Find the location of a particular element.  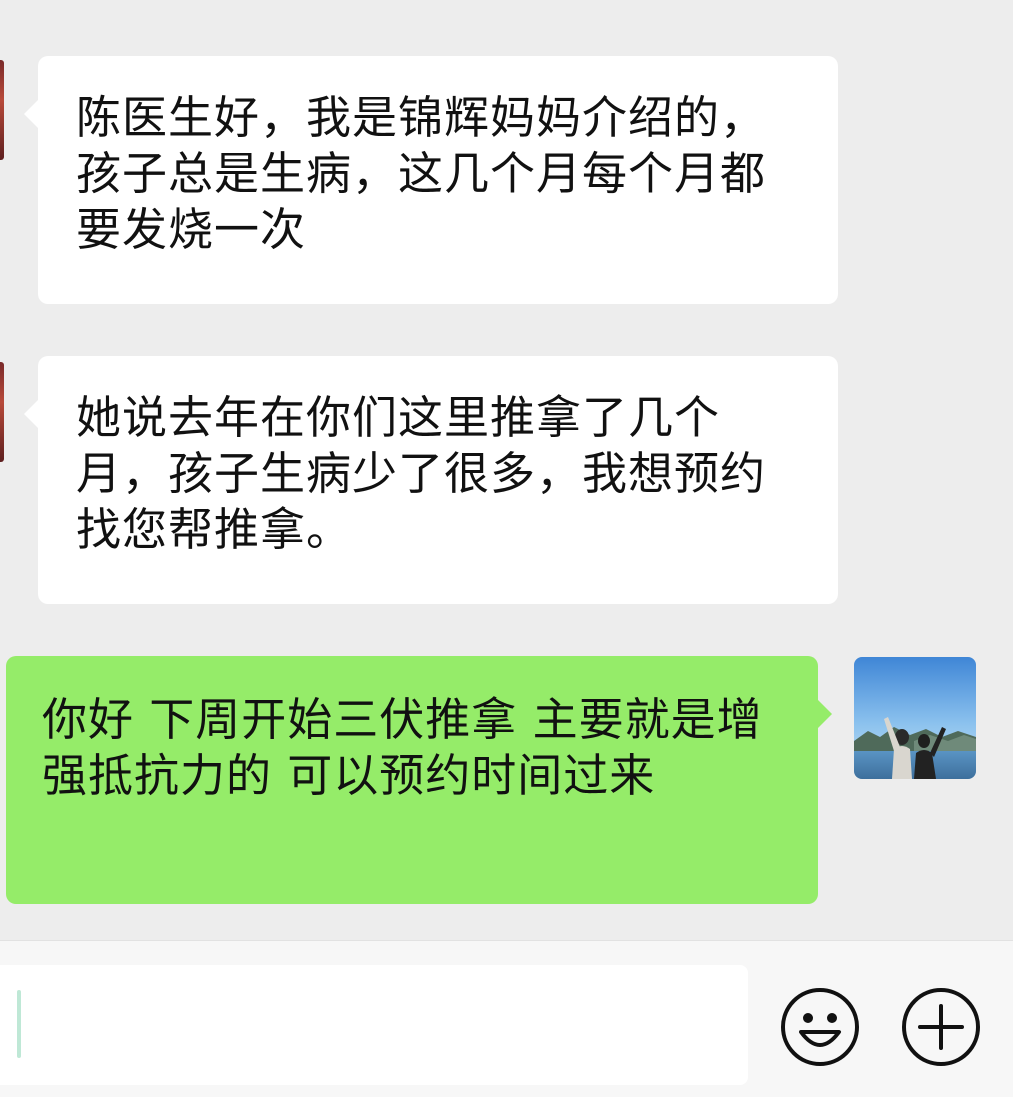

message-text: 她说去年在你们这里推拿了几个月，孩子生病少了很多，我想预约找您帮推拿。 is located at coordinates (421, 473).